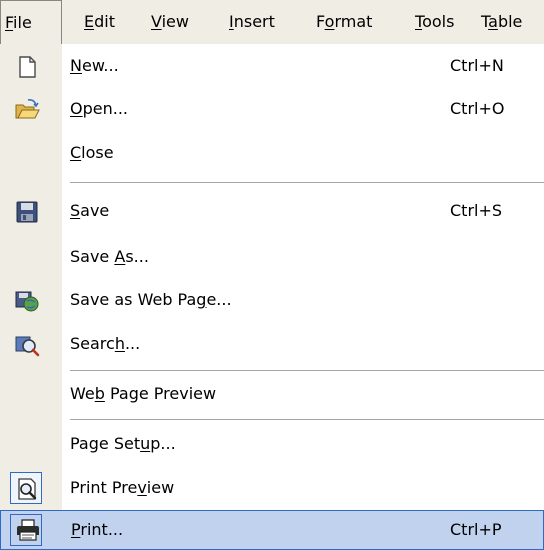  What do you see at coordinates (156, 21) in the screenshot?
I see `menu-view-accesskey: V` at bounding box center [156, 21].